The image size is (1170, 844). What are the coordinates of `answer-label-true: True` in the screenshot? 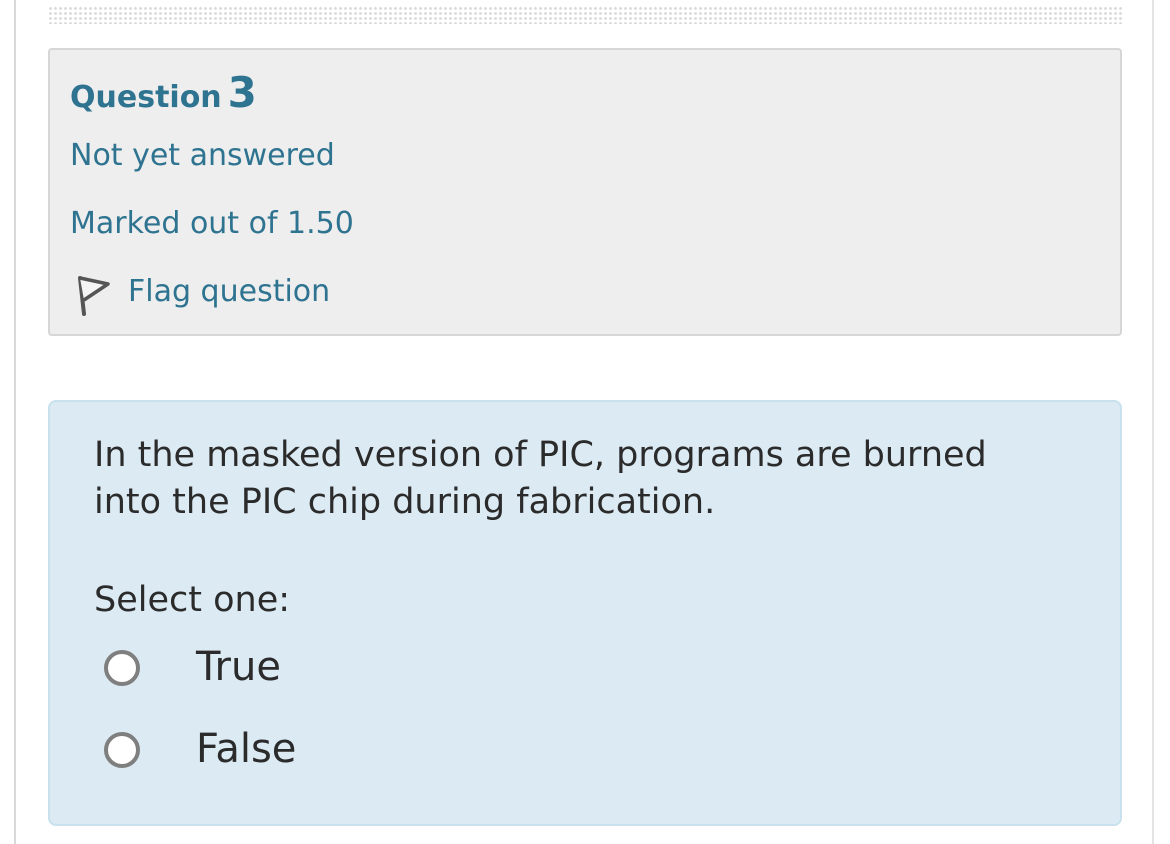 It's located at (238, 667).